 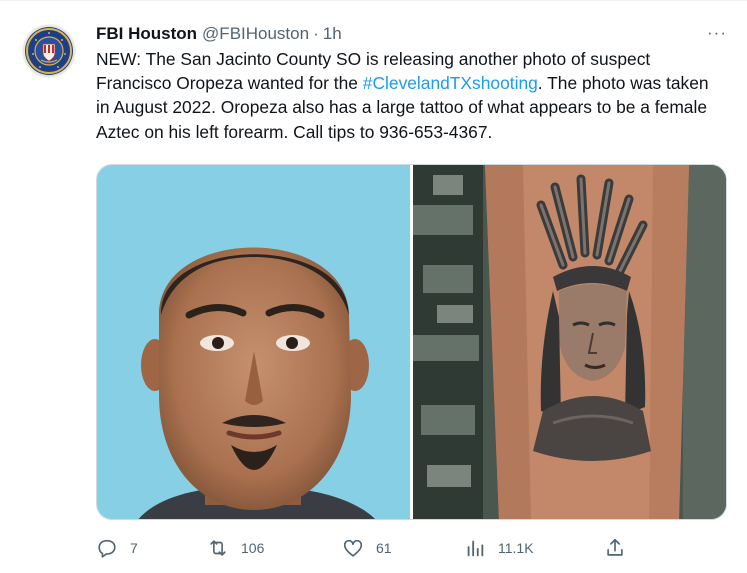 I want to click on timestamp: 1h, so click(x=332, y=34).